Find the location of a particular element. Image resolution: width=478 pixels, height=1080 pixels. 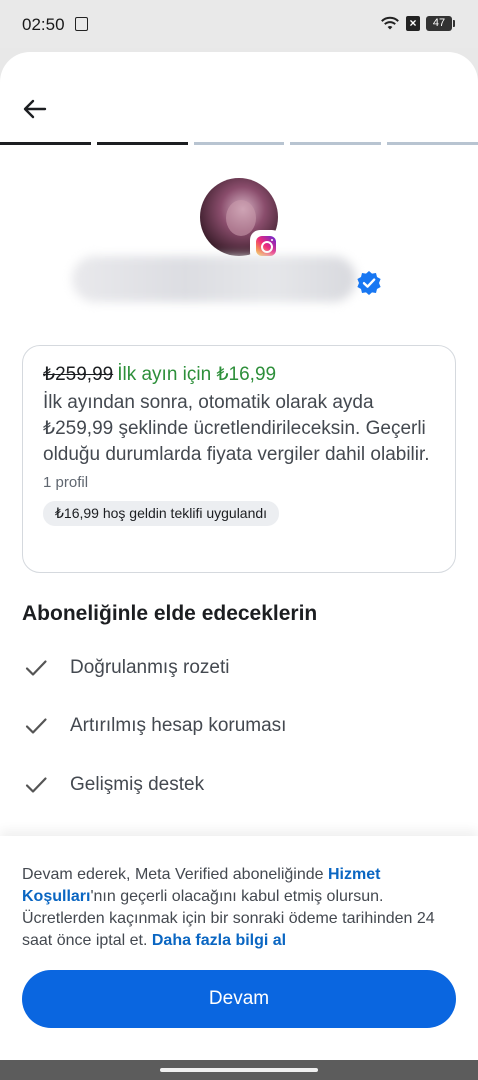

profile-name-blurred is located at coordinates (214, 279).